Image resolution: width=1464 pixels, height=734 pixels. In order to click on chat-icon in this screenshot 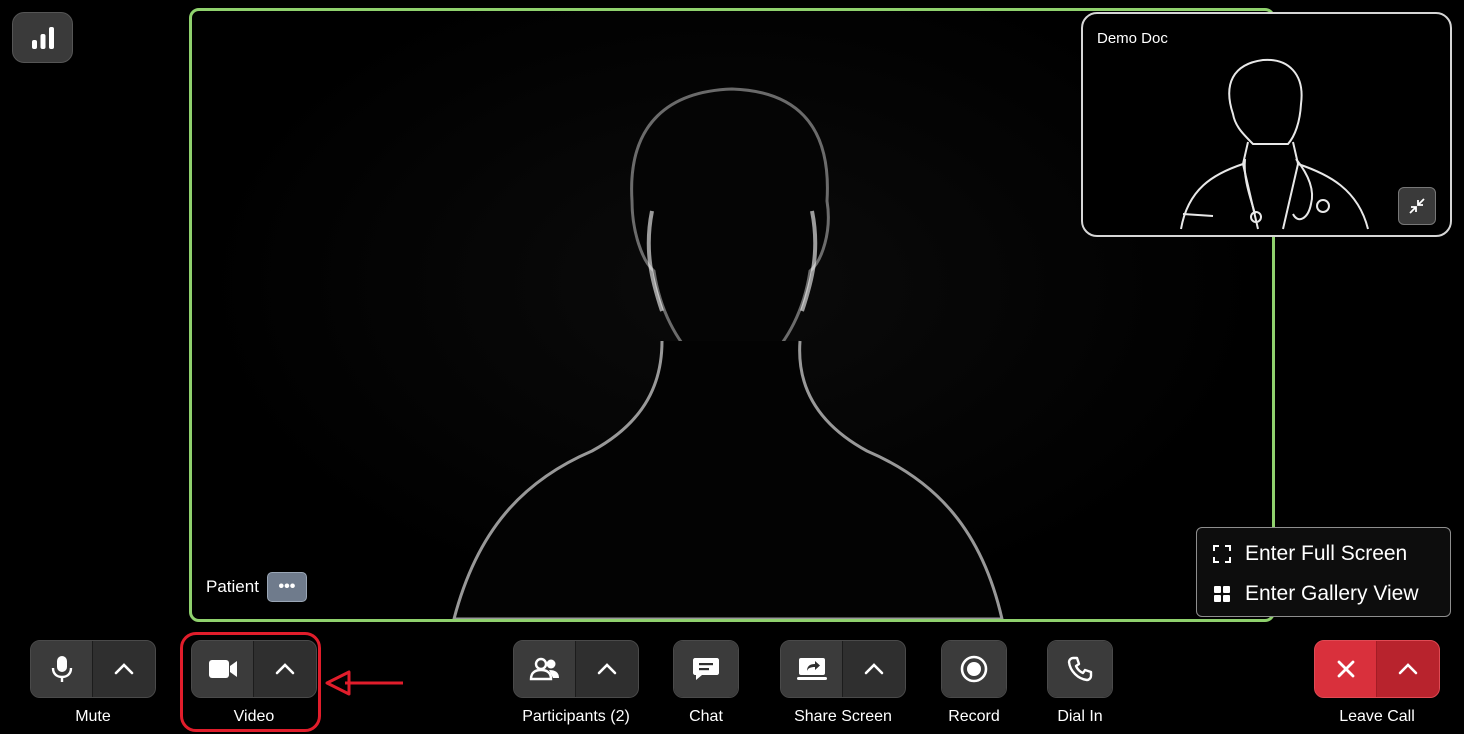, I will do `click(706, 669)`.